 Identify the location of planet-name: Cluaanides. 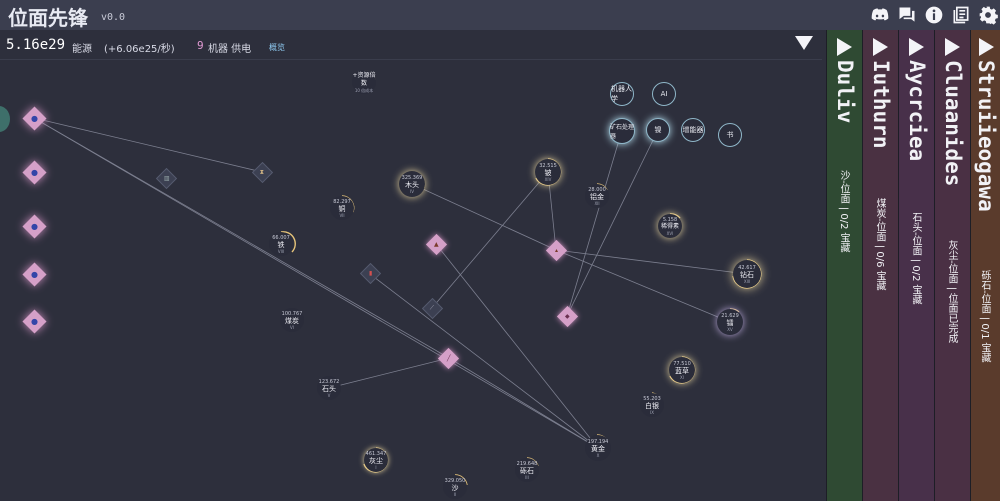
(953, 123).